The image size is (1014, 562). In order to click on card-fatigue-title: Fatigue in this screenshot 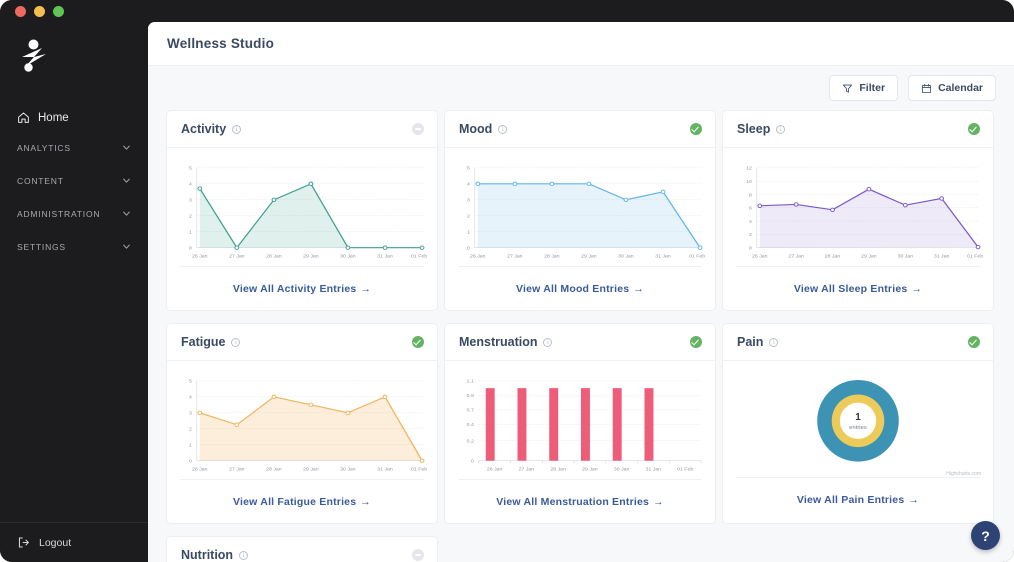, I will do `click(203, 342)`.